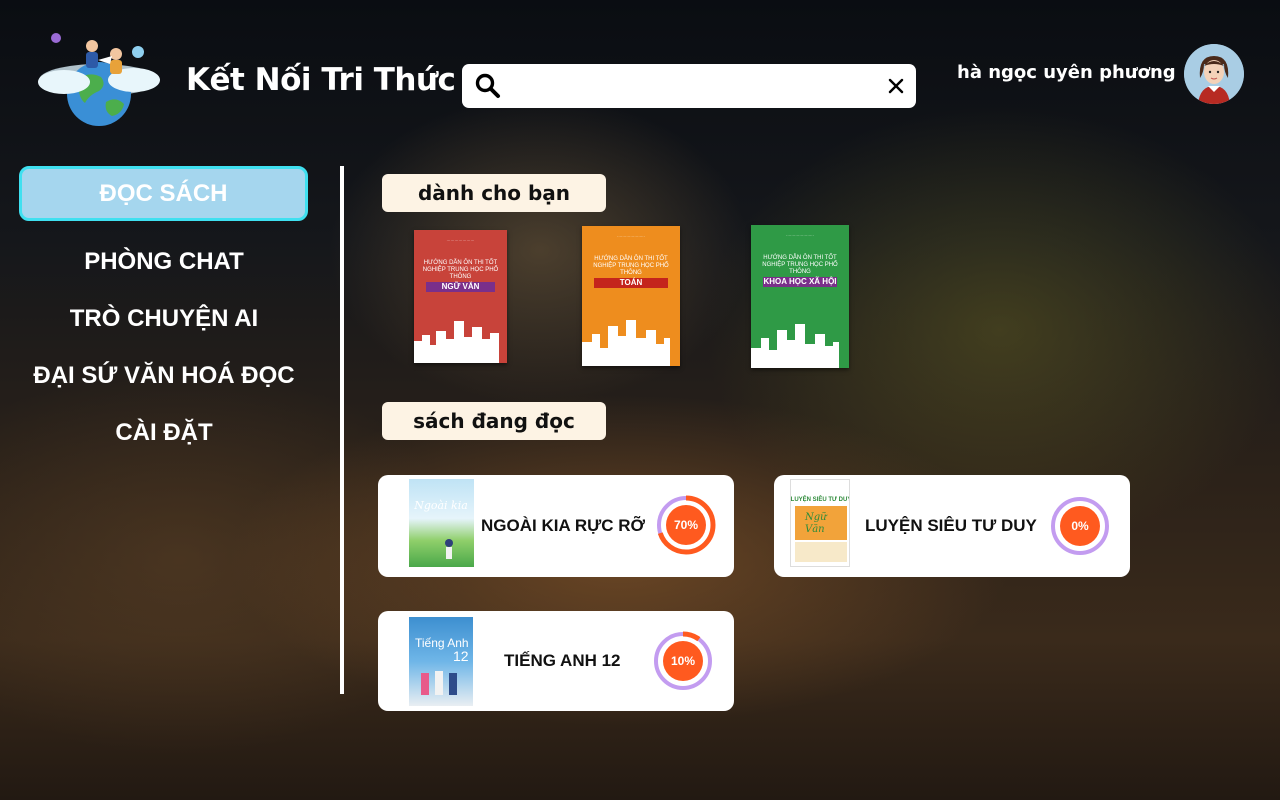 The image size is (1280, 800). Describe the element at coordinates (494, 421) in the screenshot. I see `reading-heading: sách đang đọc` at that location.